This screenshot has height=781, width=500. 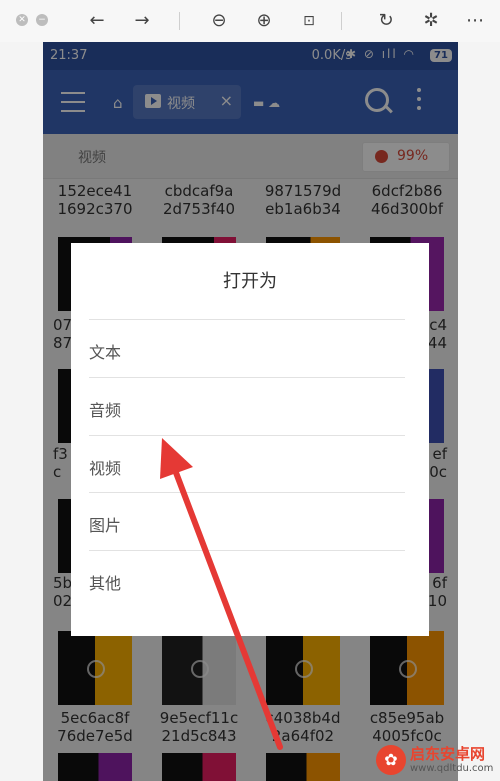 I want to click on watermark-url: www.qdltdu.com, so click(x=452, y=768).